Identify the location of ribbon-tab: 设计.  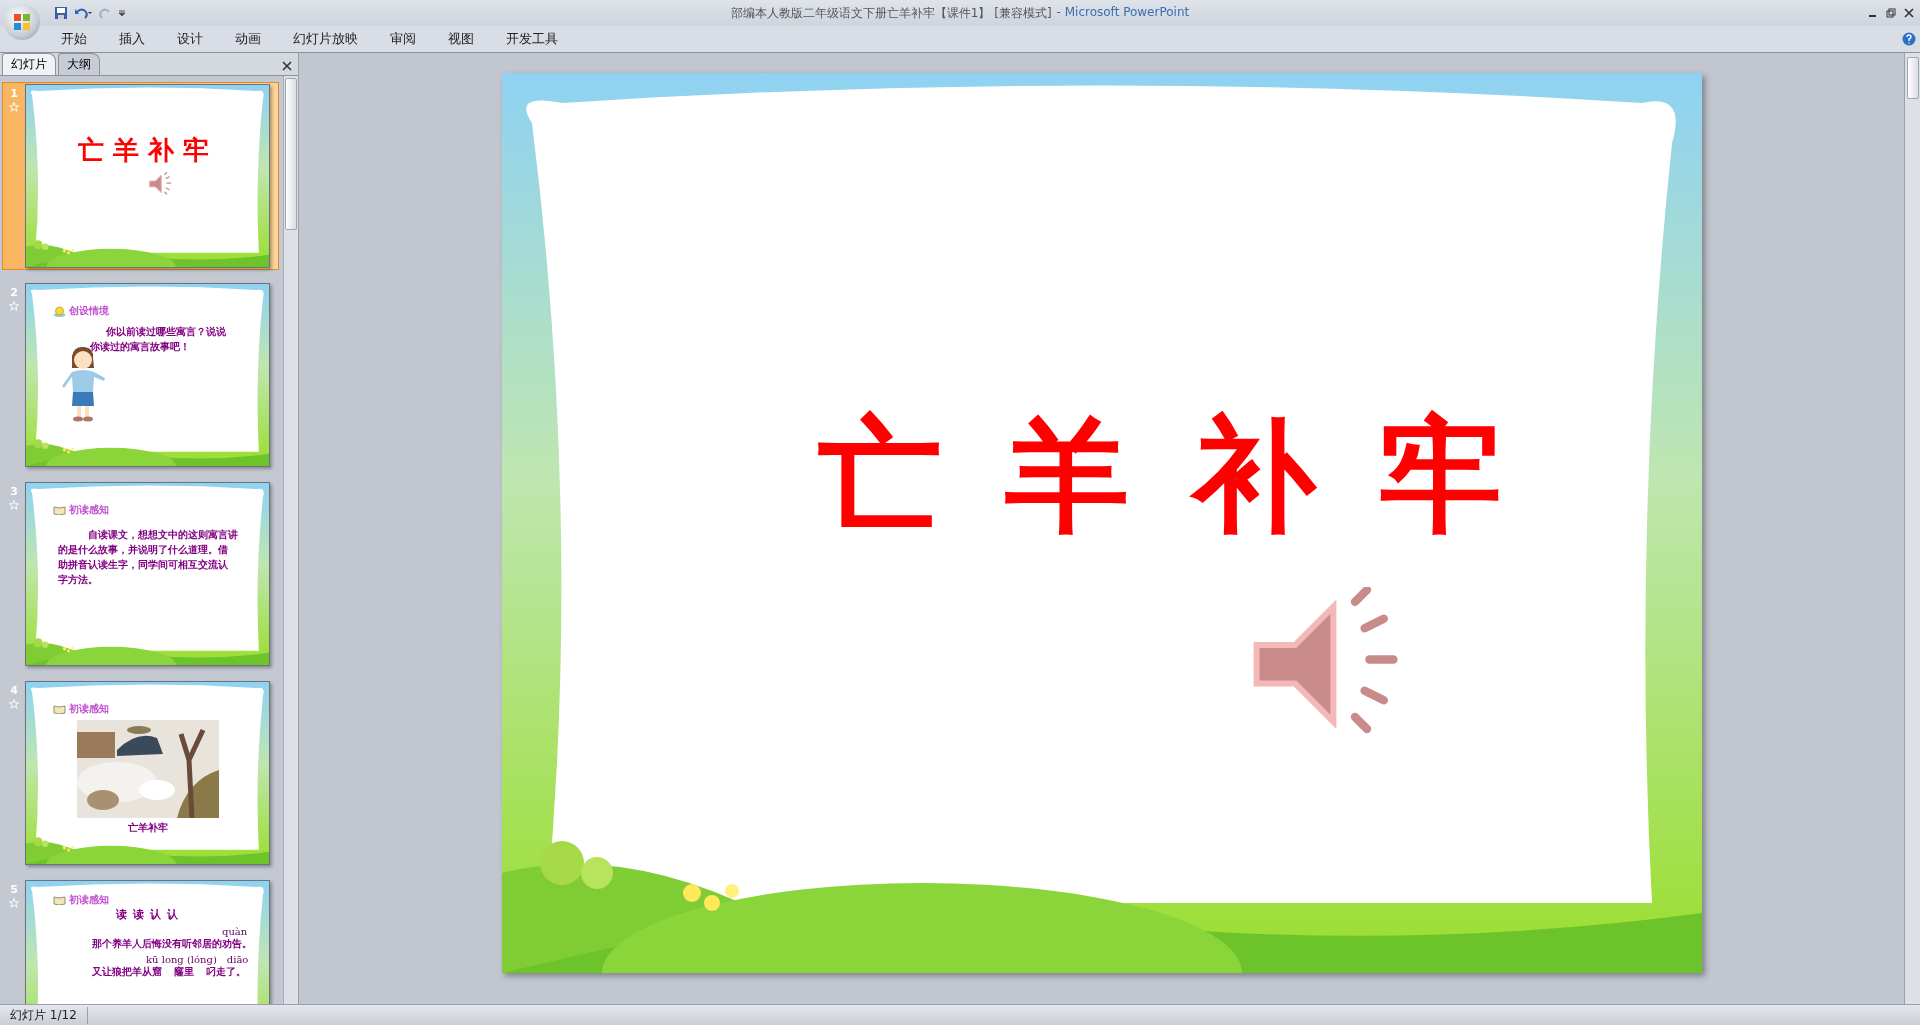
(190, 39).